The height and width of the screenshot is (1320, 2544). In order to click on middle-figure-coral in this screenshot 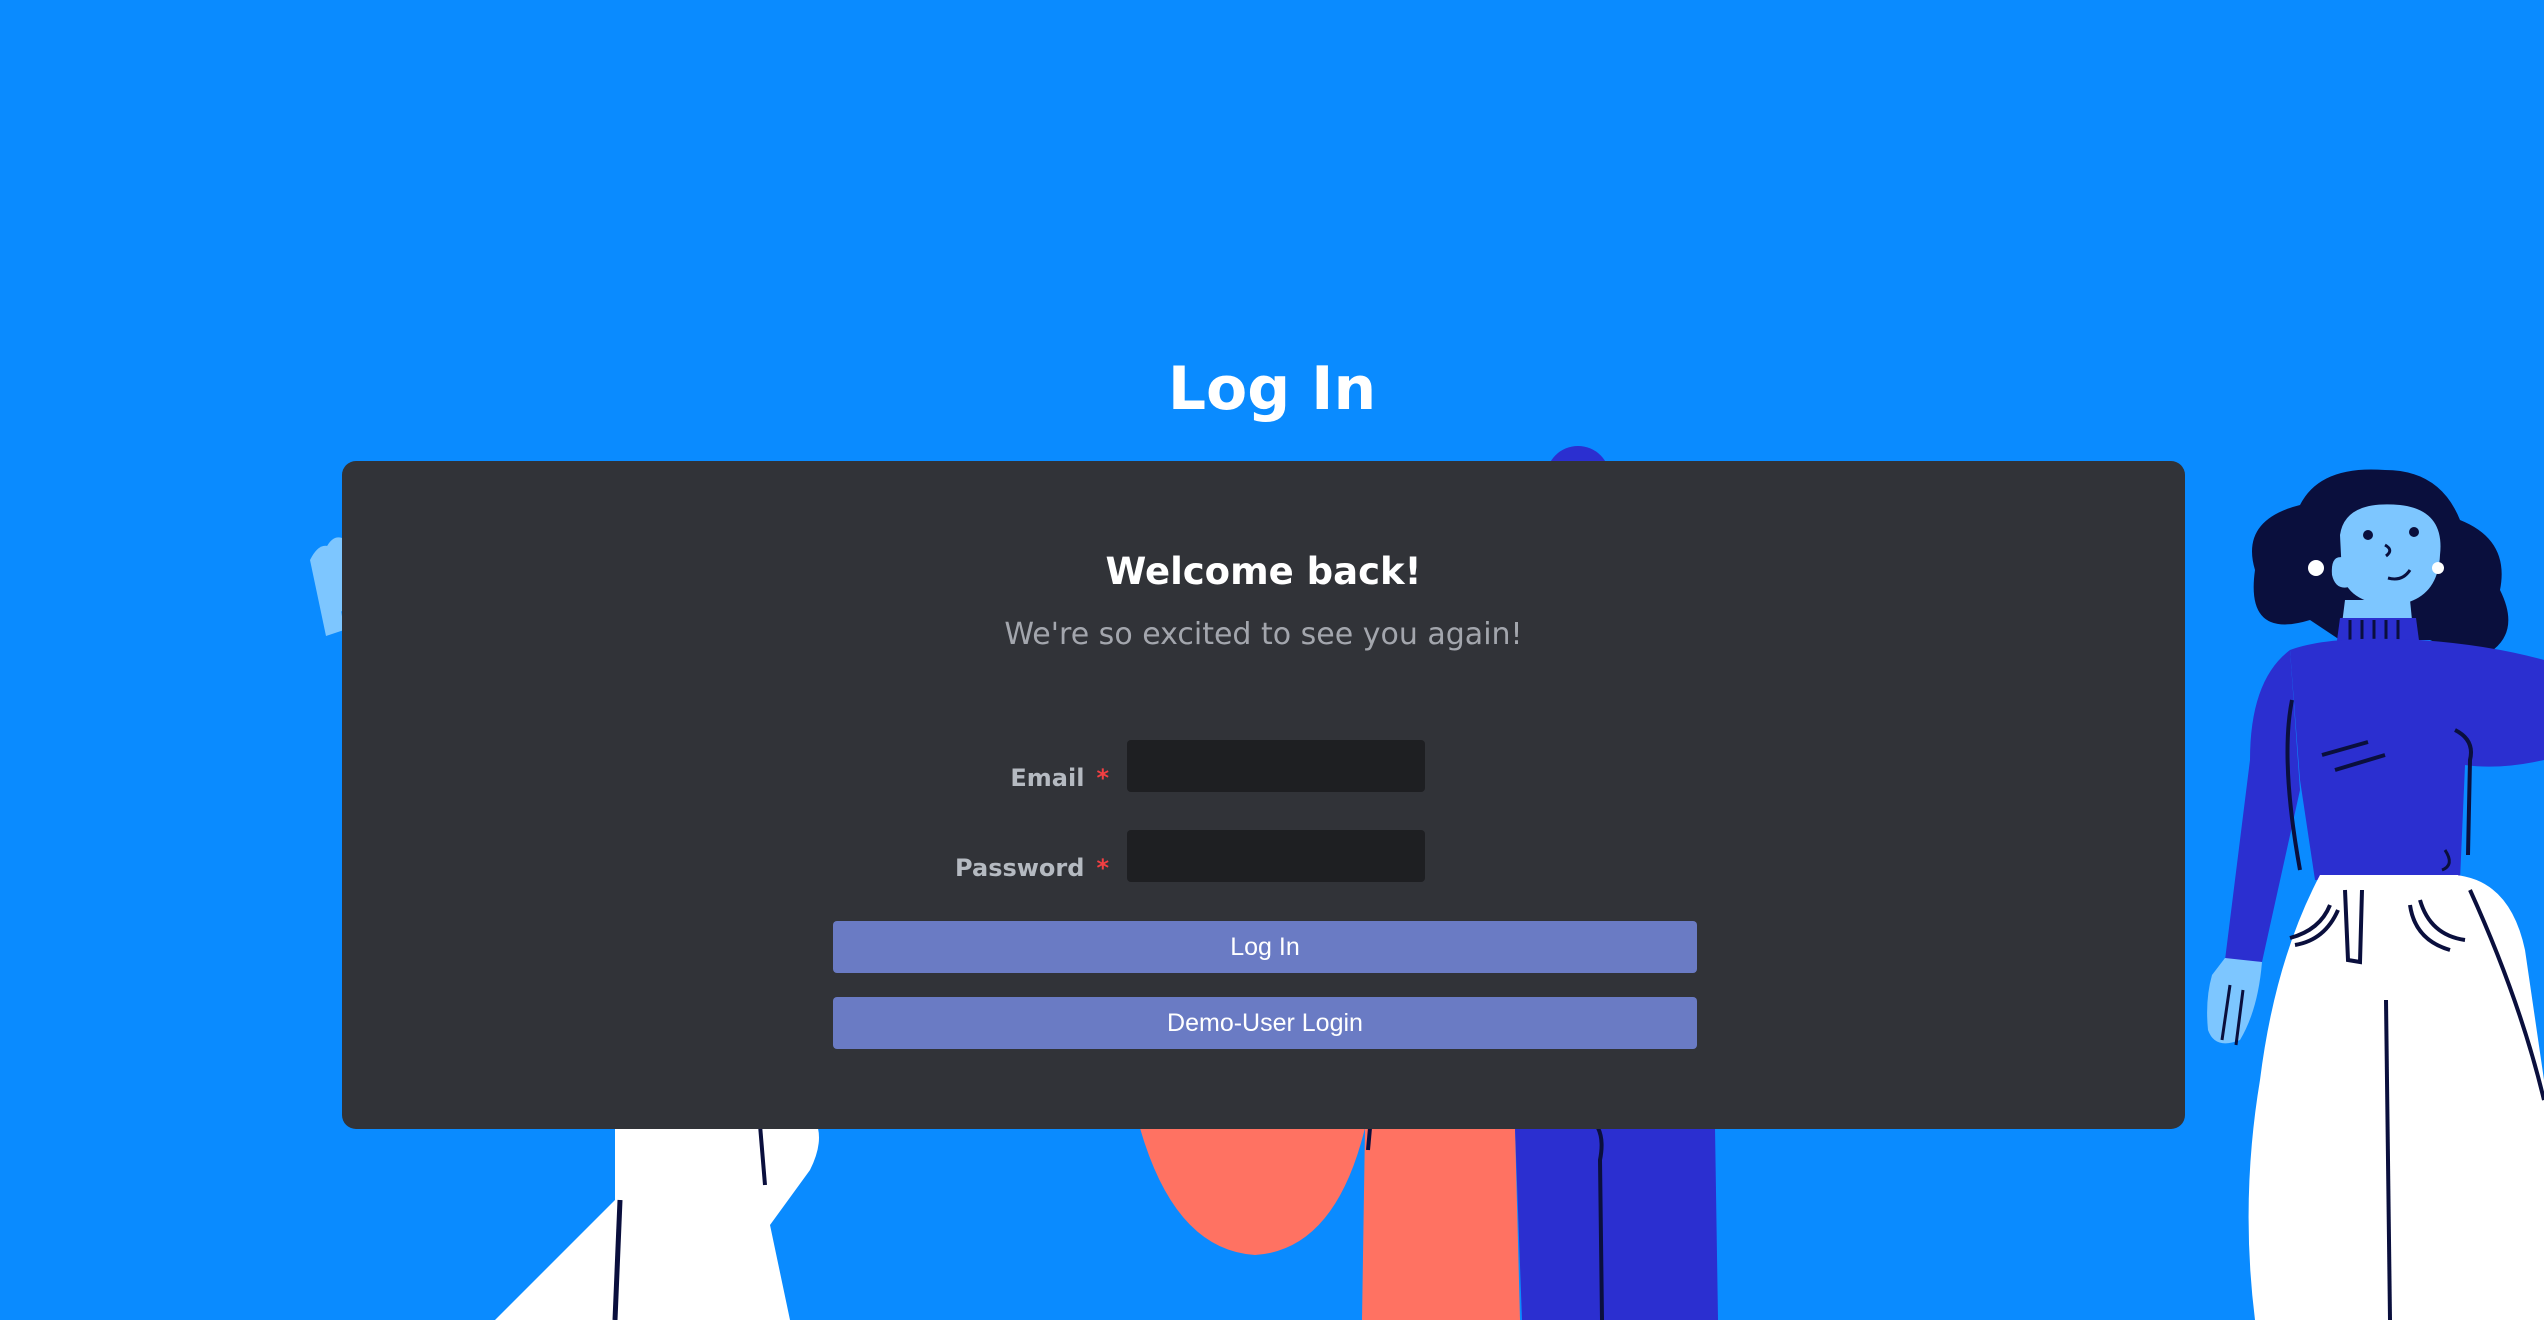, I will do `click(1330, 1223)`.